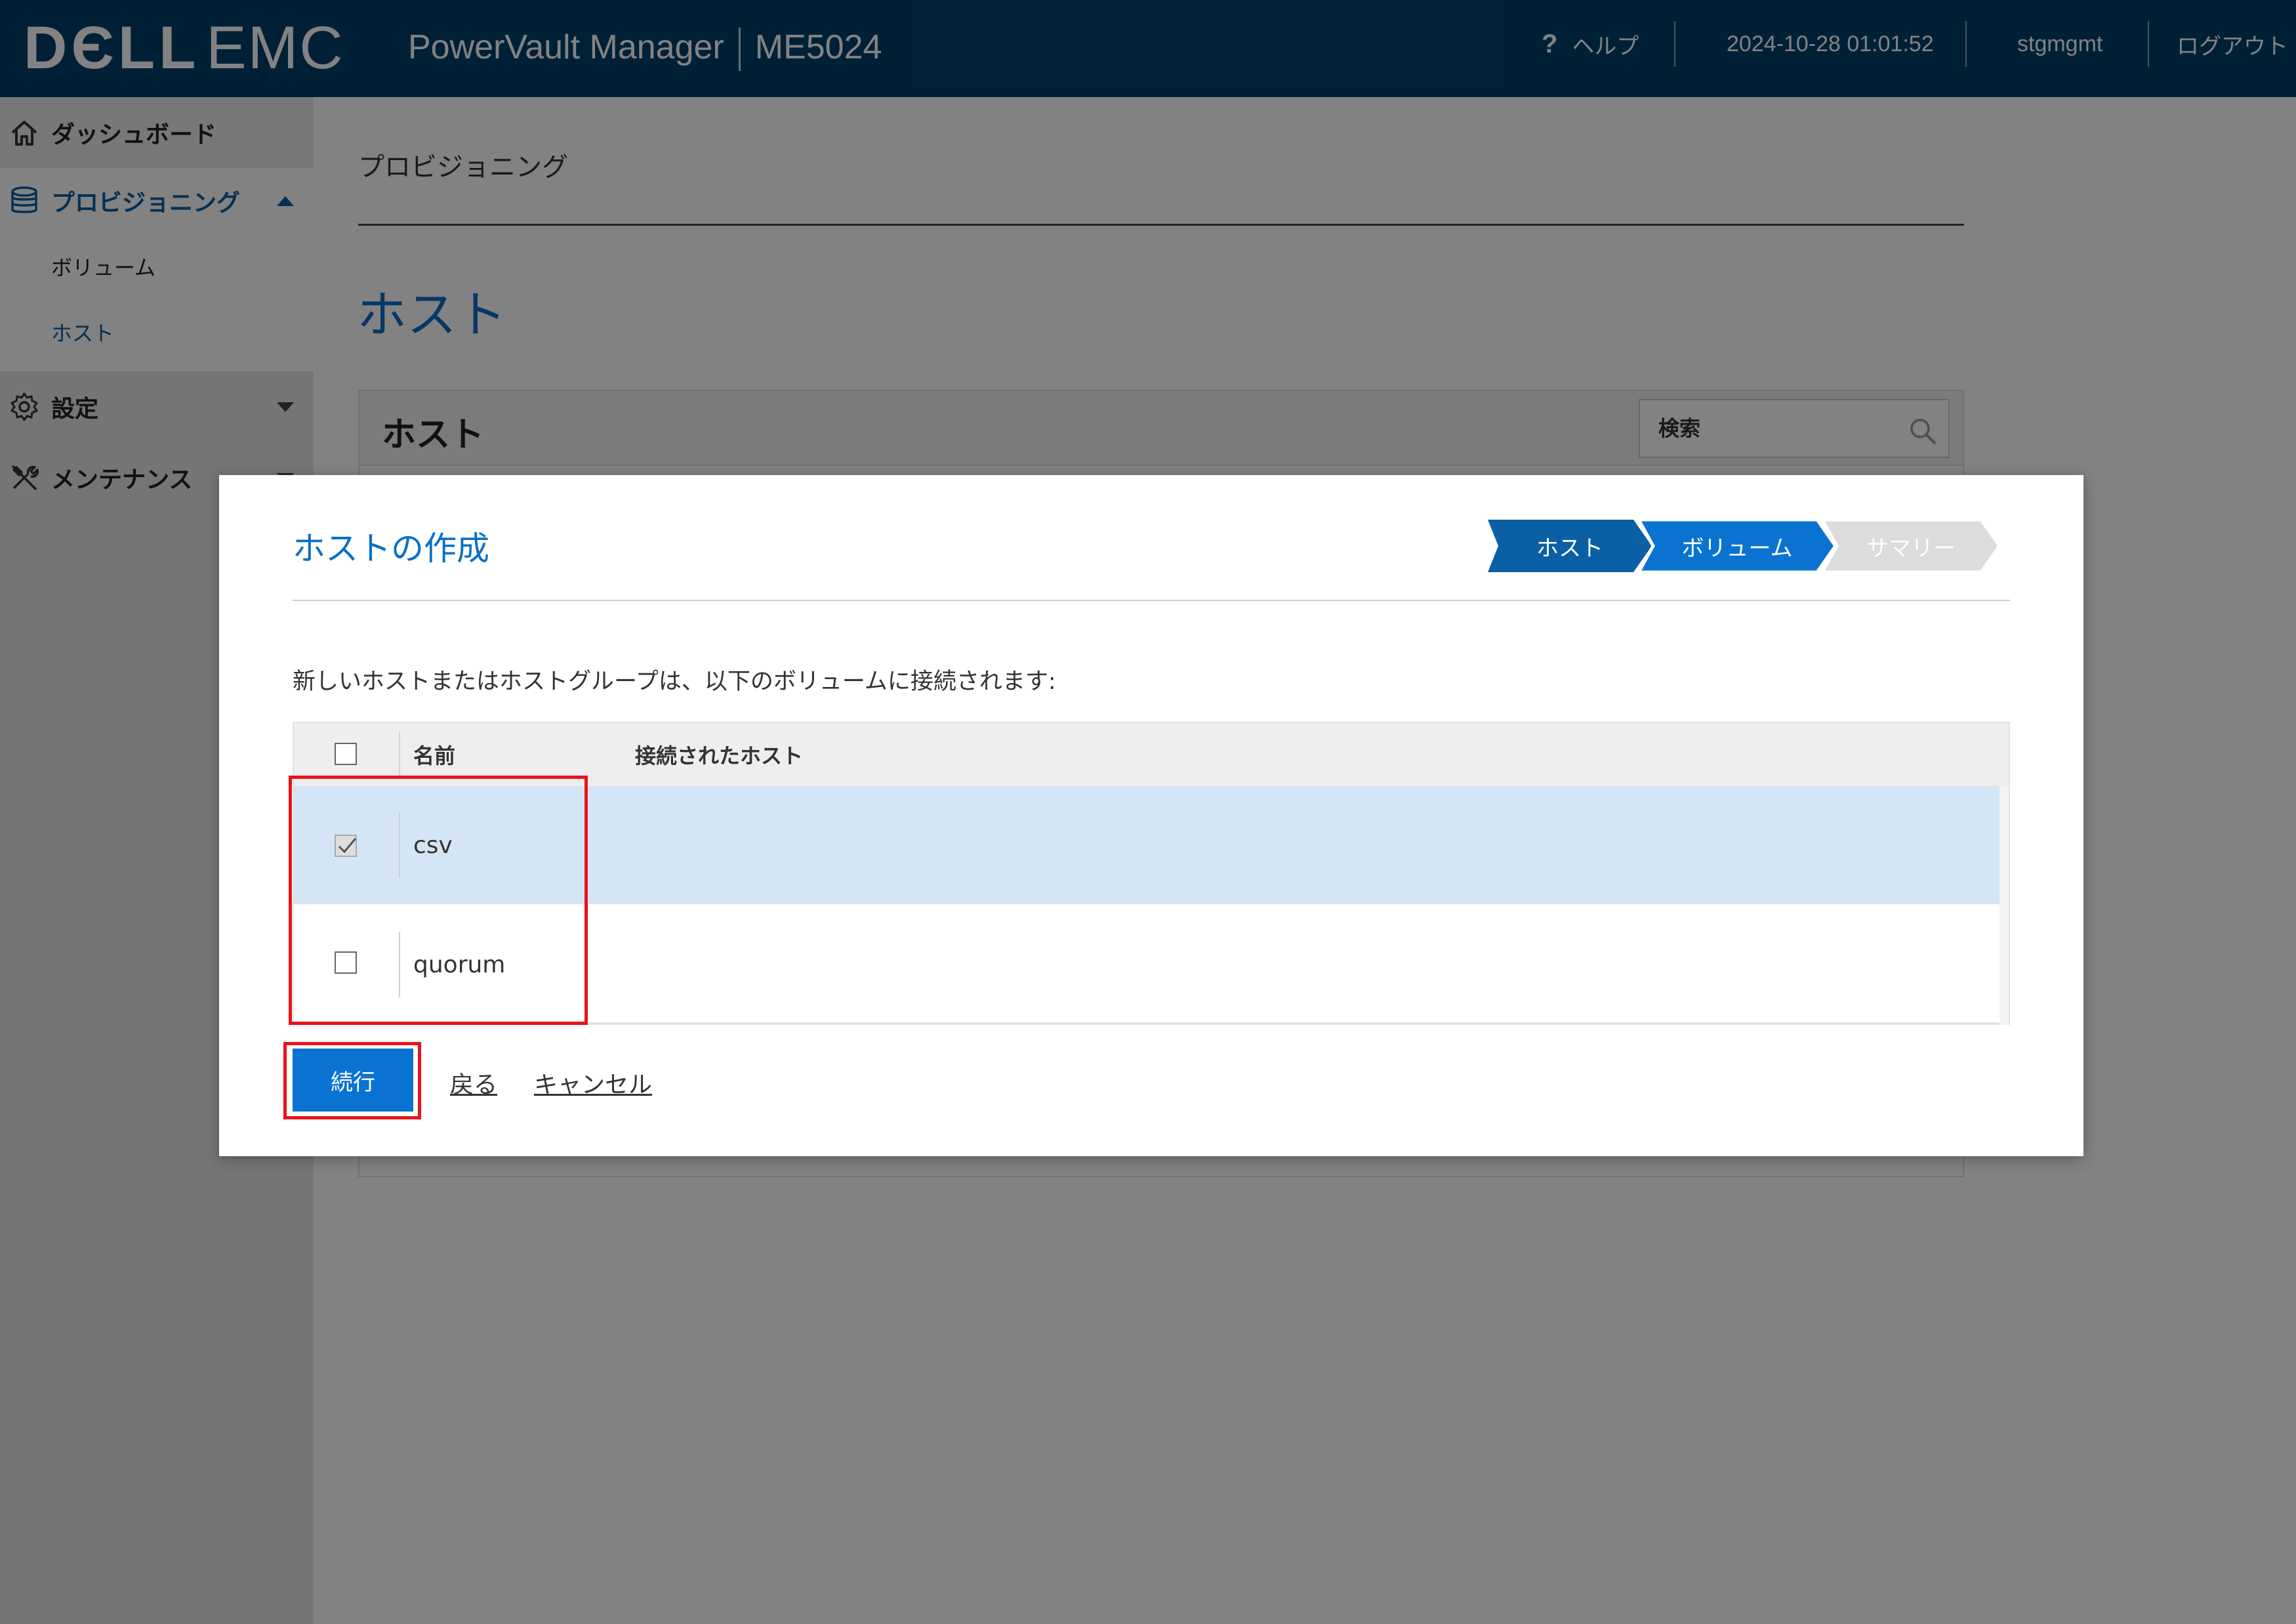 The height and width of the screenshot is (1624, 2296). What do you see at coordinates (346, 754) in the screenshot?
I see `select-all-checkbox` at bounding box center [346, 754].